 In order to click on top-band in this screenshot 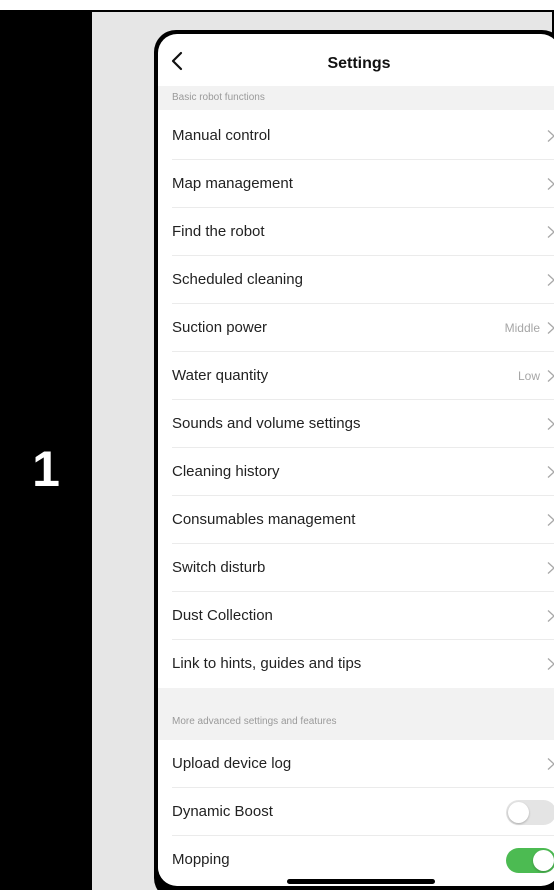, I will do `click(277, 6)`.